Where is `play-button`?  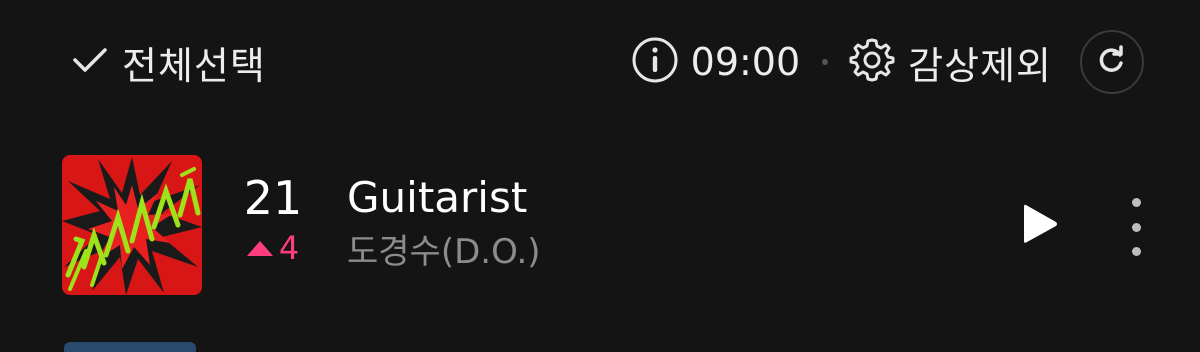
play-button is located at coordinates (1040, 226).